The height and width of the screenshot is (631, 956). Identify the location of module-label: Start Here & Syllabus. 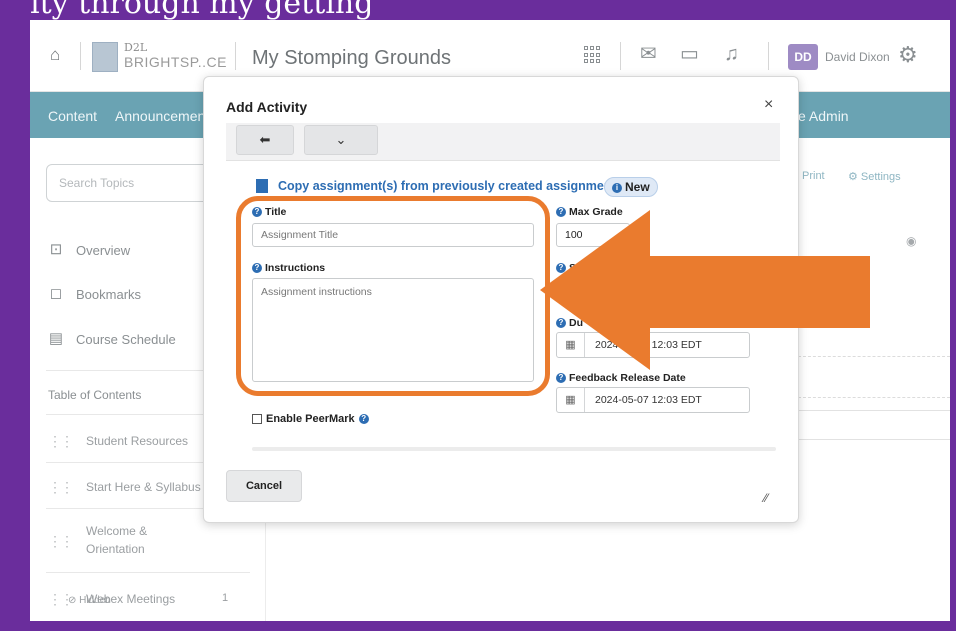
(143, 487).